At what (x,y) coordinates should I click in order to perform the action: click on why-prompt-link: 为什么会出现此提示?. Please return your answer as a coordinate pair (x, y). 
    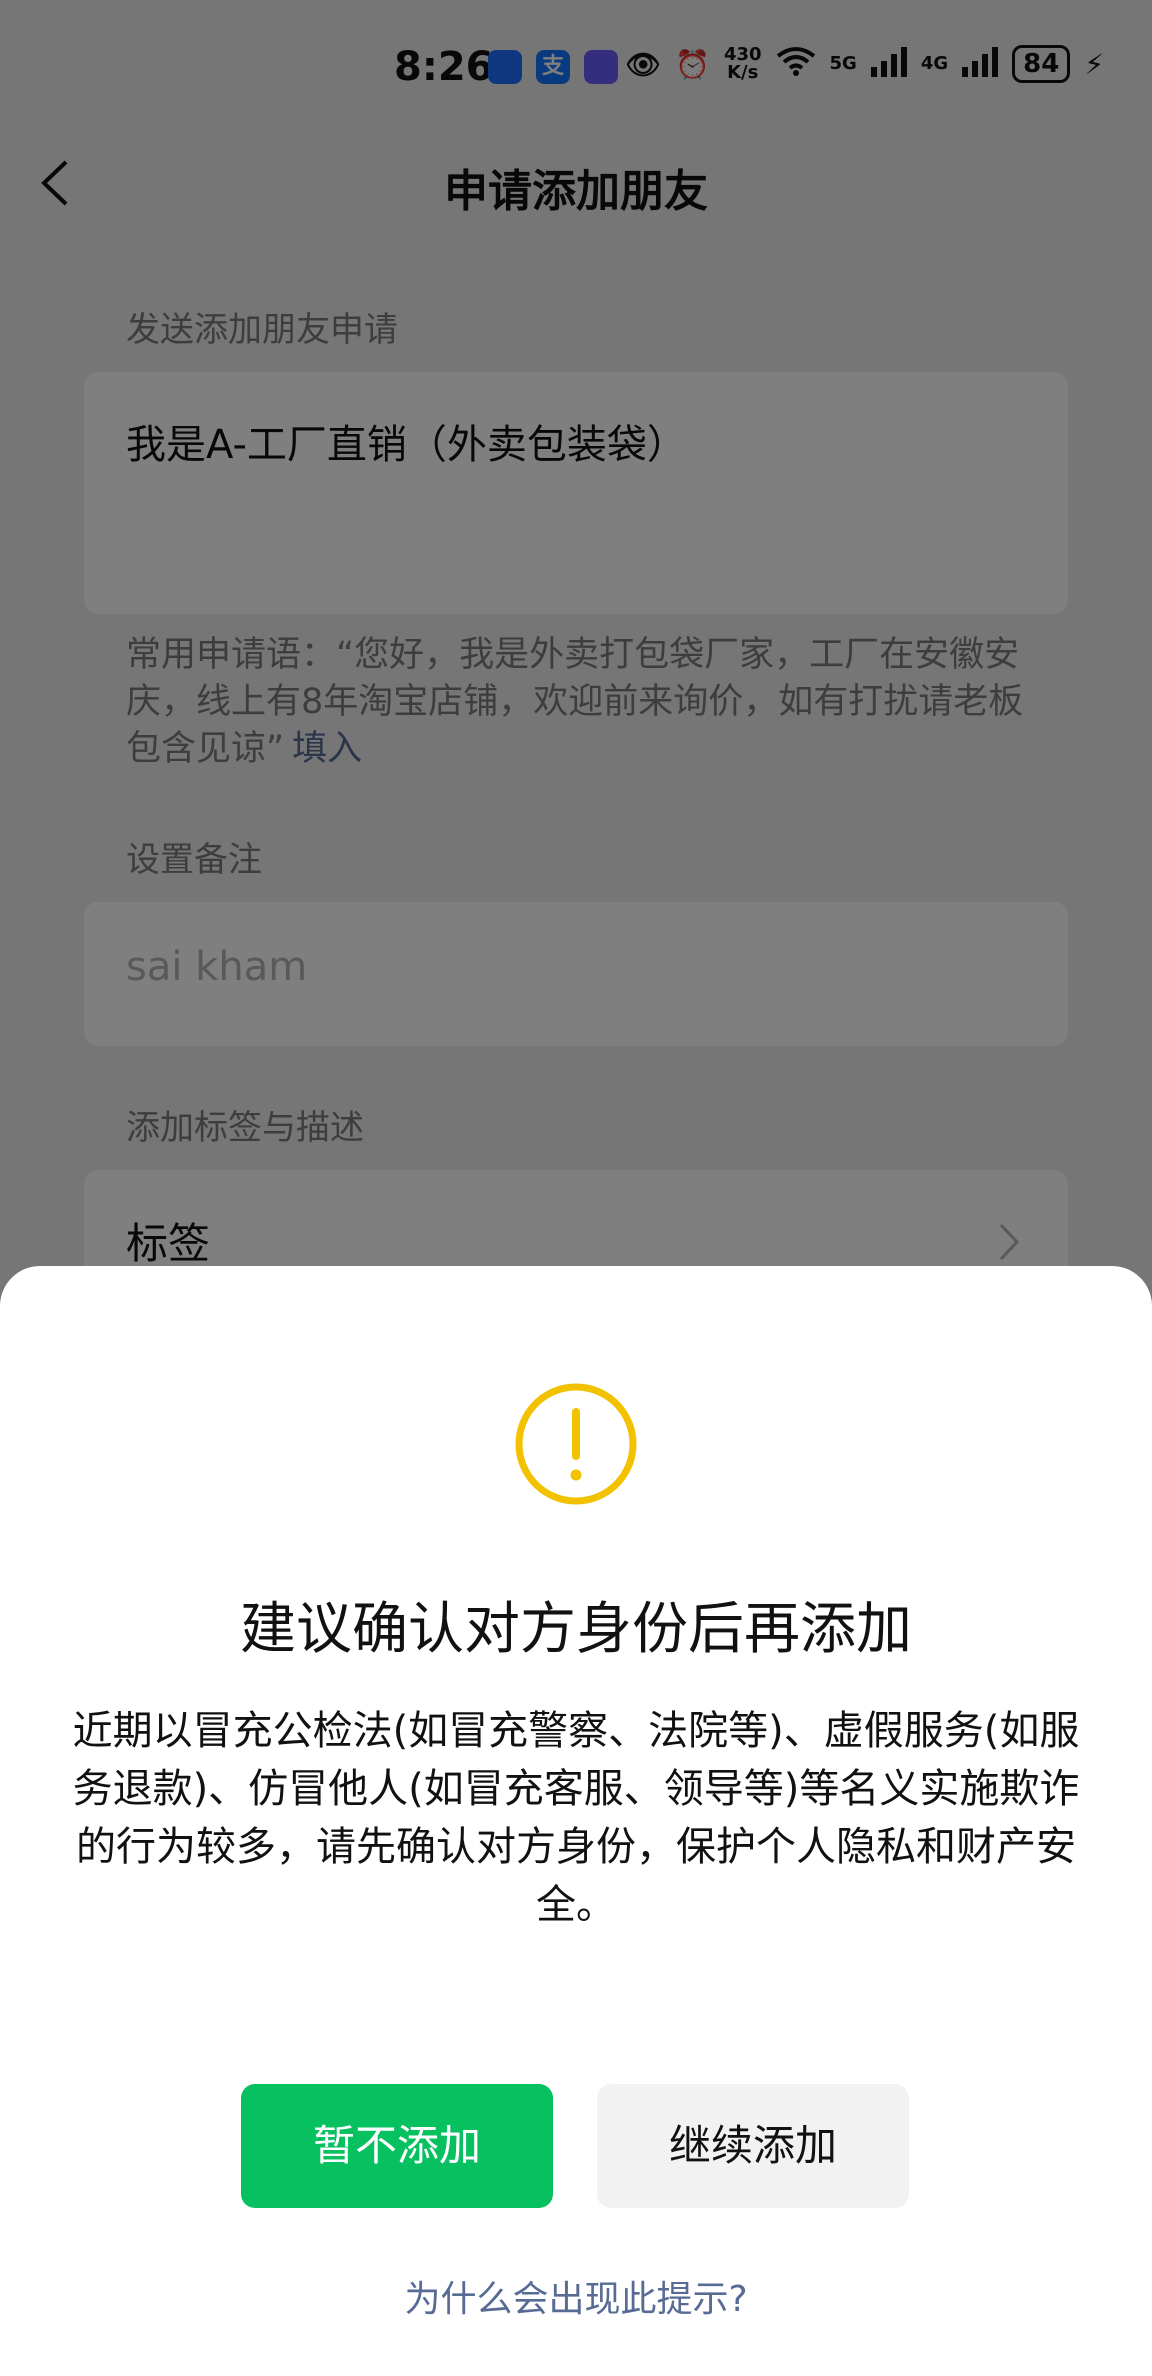
    Looking at the image, I should click on (576, 2296).